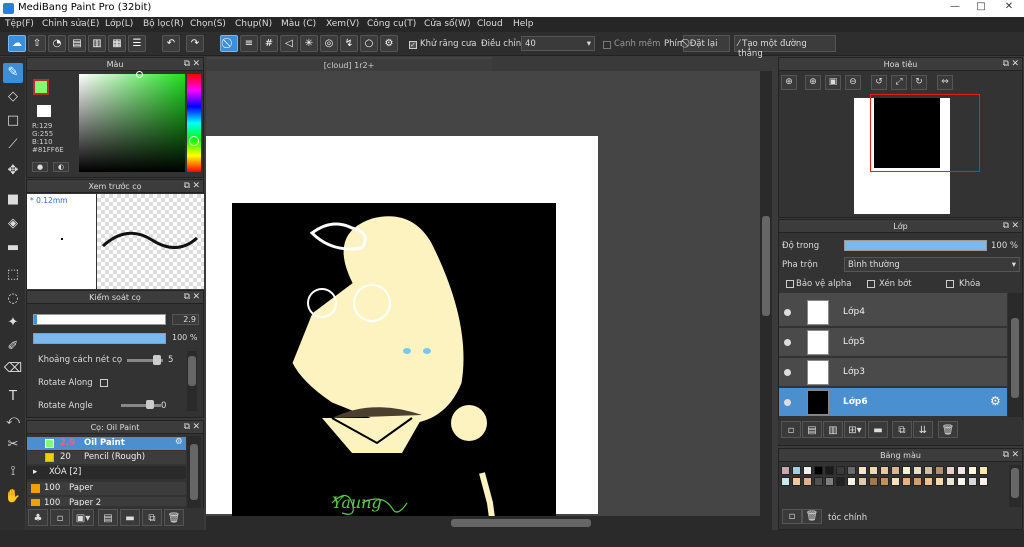 This screenshot has width=1024, height=547. What do you see at coordinates (104, 383) in the screenshot?
I see `rotate-along-checkbox` at bounding box center [104, 383].